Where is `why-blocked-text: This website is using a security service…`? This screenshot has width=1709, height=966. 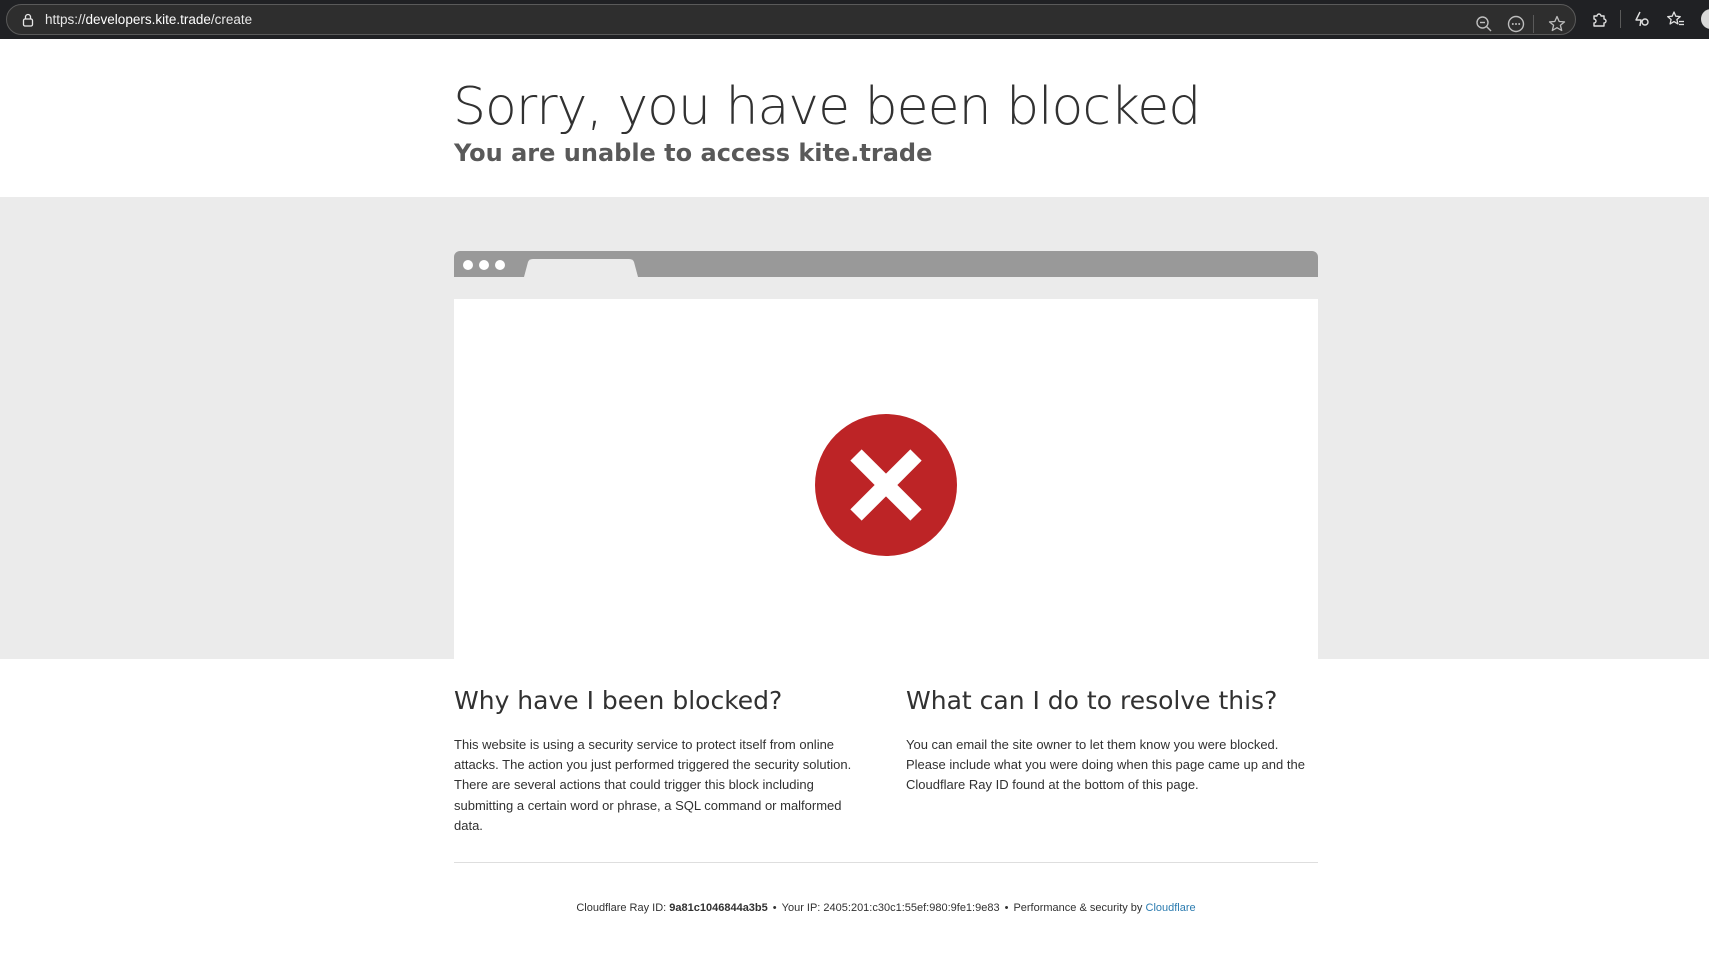 why-blocked-text: This website is using a security service… is located at coordinates (653, 785).